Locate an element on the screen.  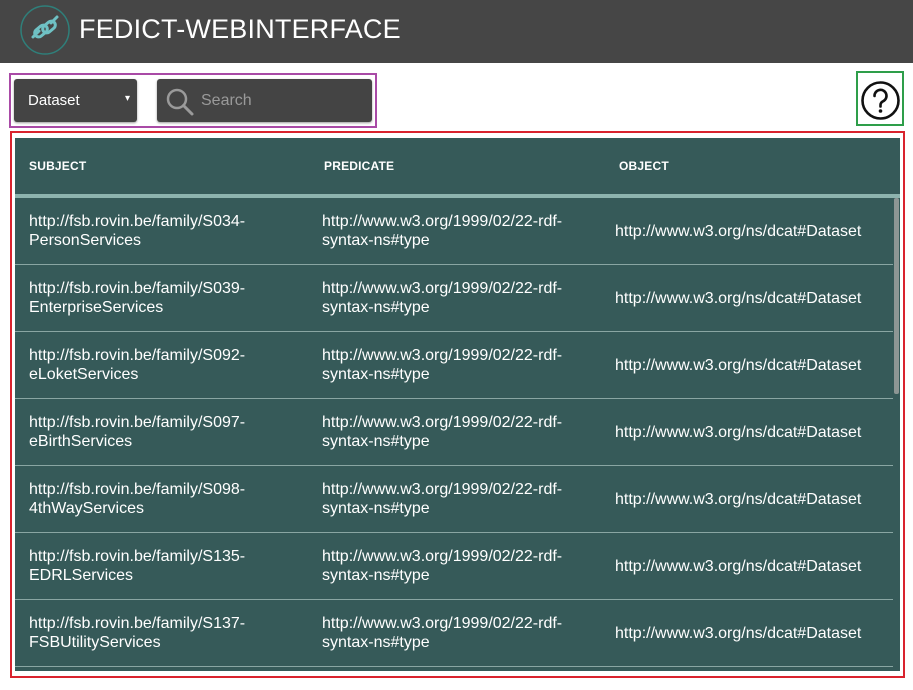
column-header-object: OBJECT is located at coordinates (644, 166).